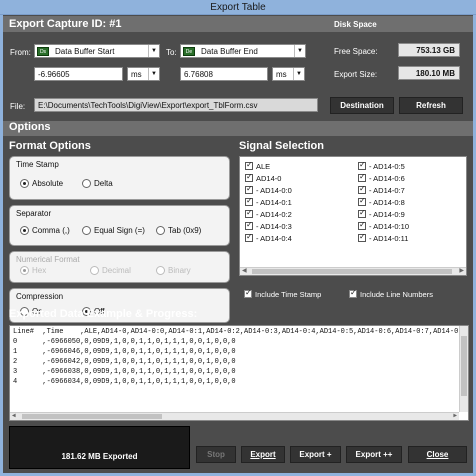 The height and width of the screenshot is (476, 476). I want to click on radio-label: Comma (,), so click(51, 230).